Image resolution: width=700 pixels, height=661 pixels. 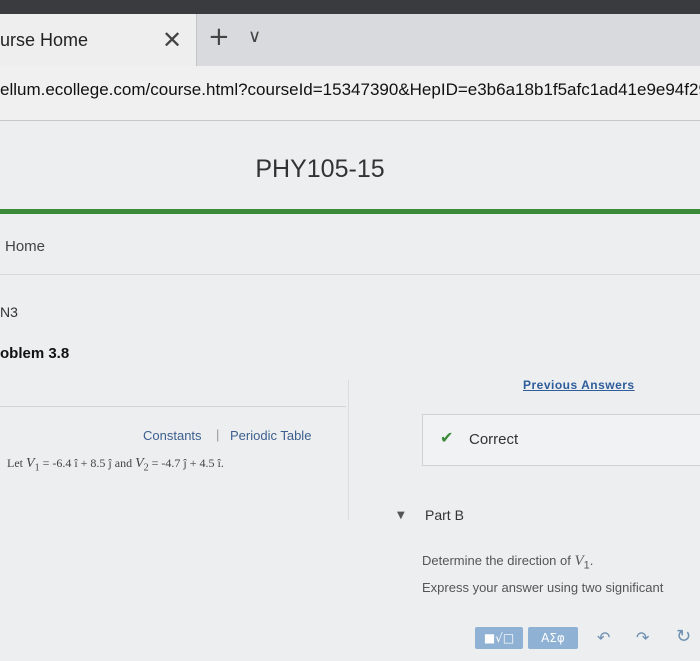 What do you see at coordinates (444, 515) in the screenshot?
I see `part-b-heading: Part B` at bounding box center [444, 515].